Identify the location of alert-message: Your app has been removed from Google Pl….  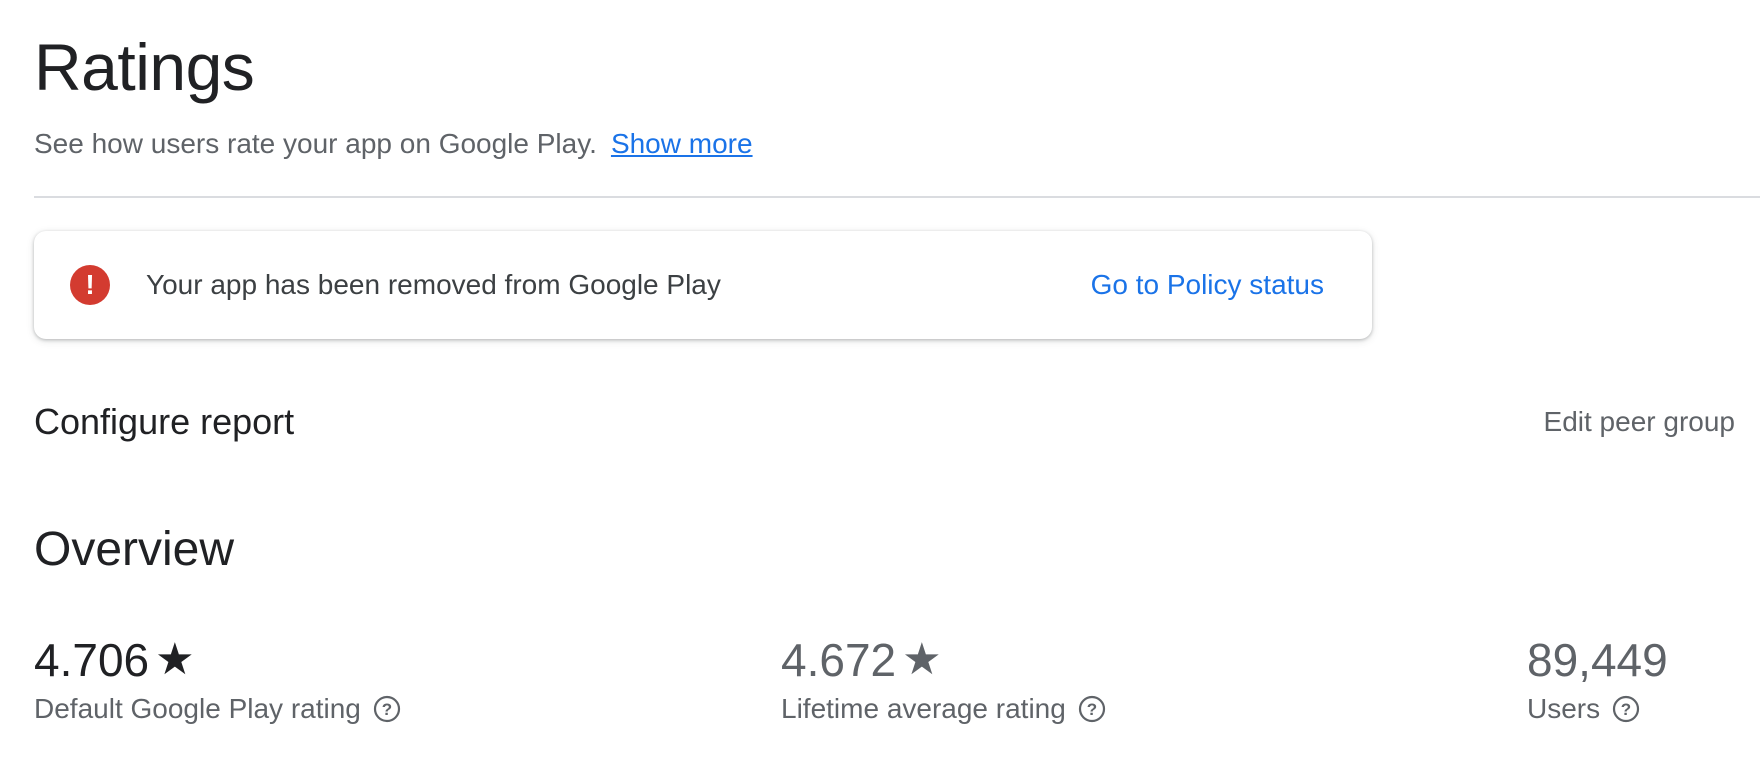
(433, 284).